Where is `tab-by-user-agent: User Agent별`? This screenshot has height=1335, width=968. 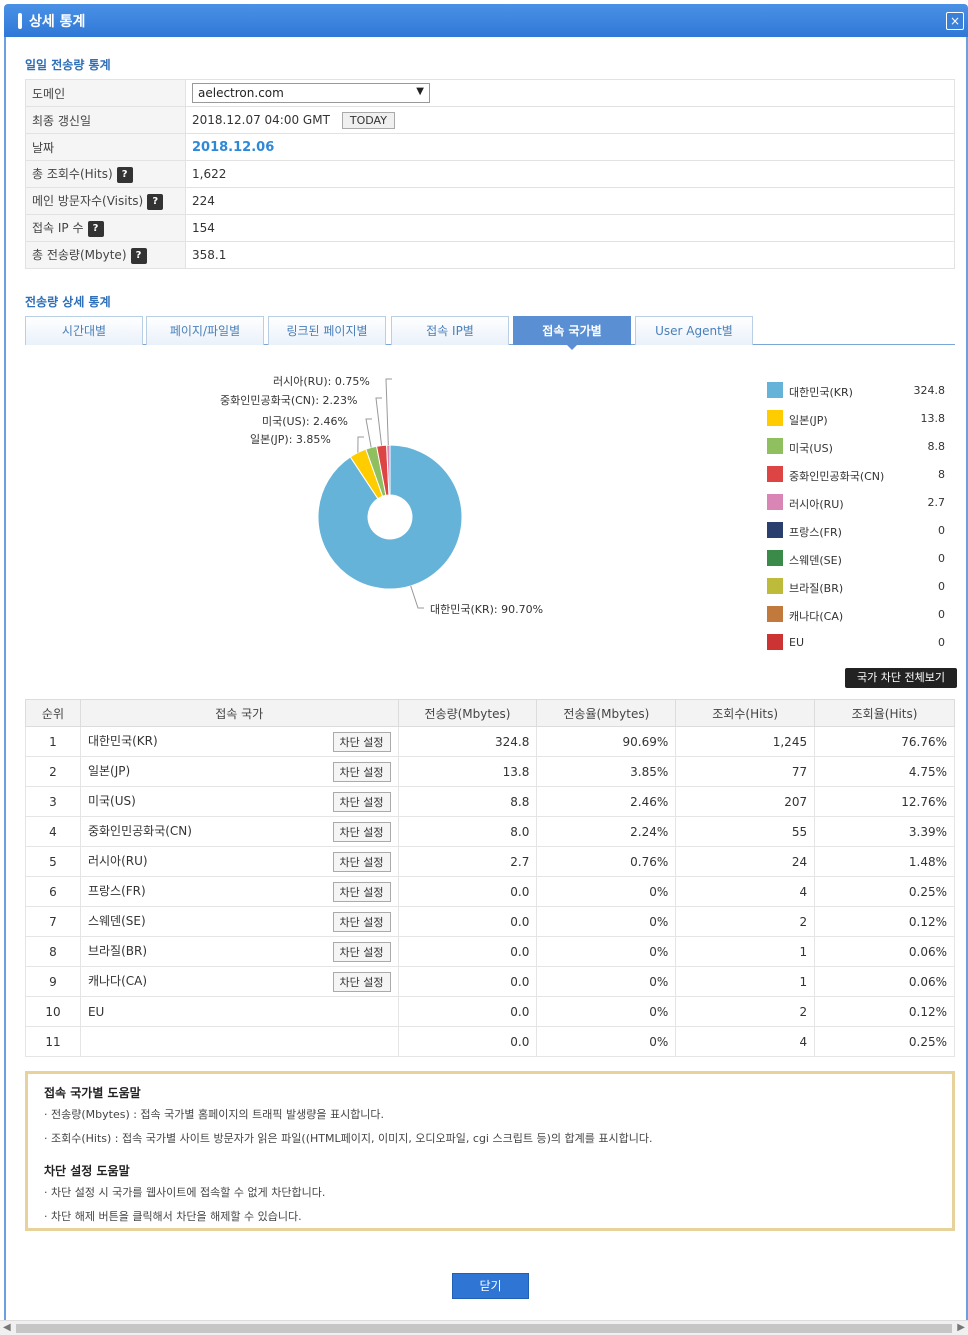
tab-by-user-agent: User Agent별 is located at coordinates (694, 330).